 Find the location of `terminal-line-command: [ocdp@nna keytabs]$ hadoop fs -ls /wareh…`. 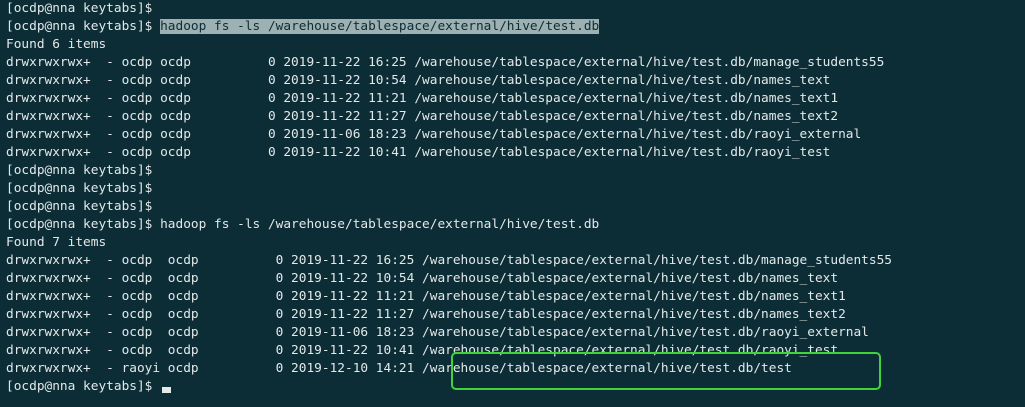

terminal-line-command: [ocdp@nna keytabs]$ hadoop fs -ls /wareh… is located at coordinates (303, 224).